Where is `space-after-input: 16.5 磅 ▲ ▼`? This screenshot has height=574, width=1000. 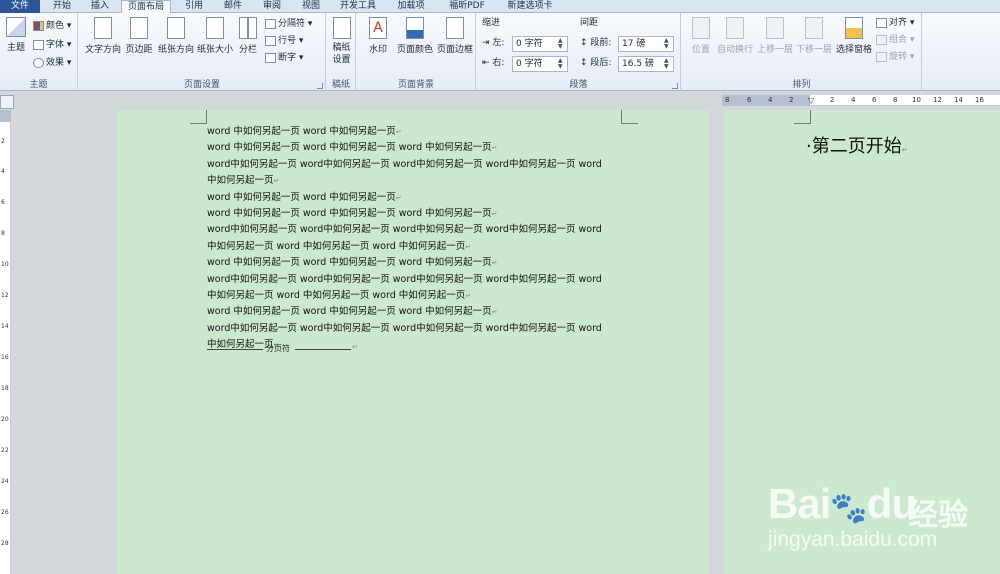 space-after-input: 16.5 磅 ▲ ▼ is located at coordinates (646, 64).